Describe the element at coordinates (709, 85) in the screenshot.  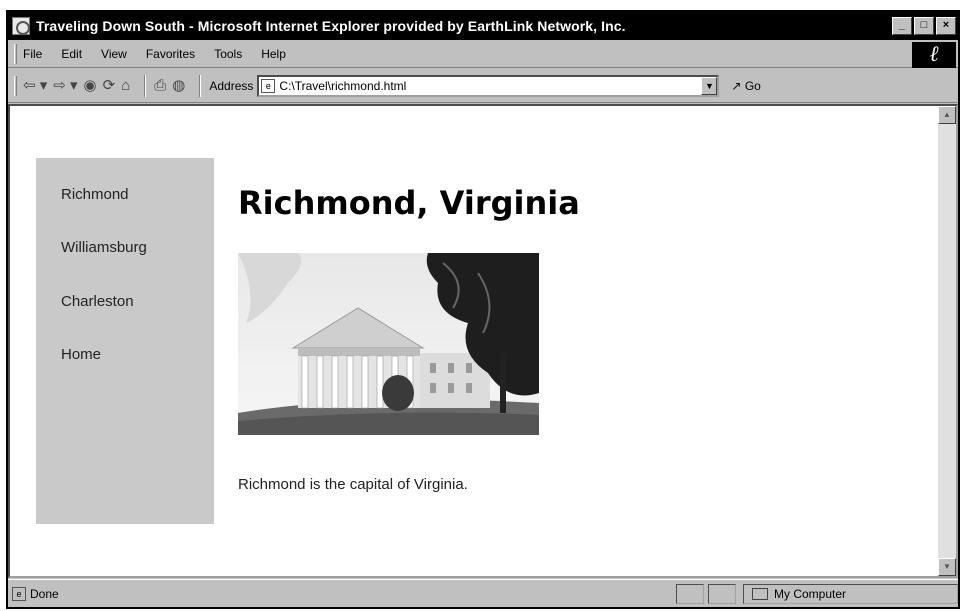
I see `address-dropdown-icon: ▼` at that location.